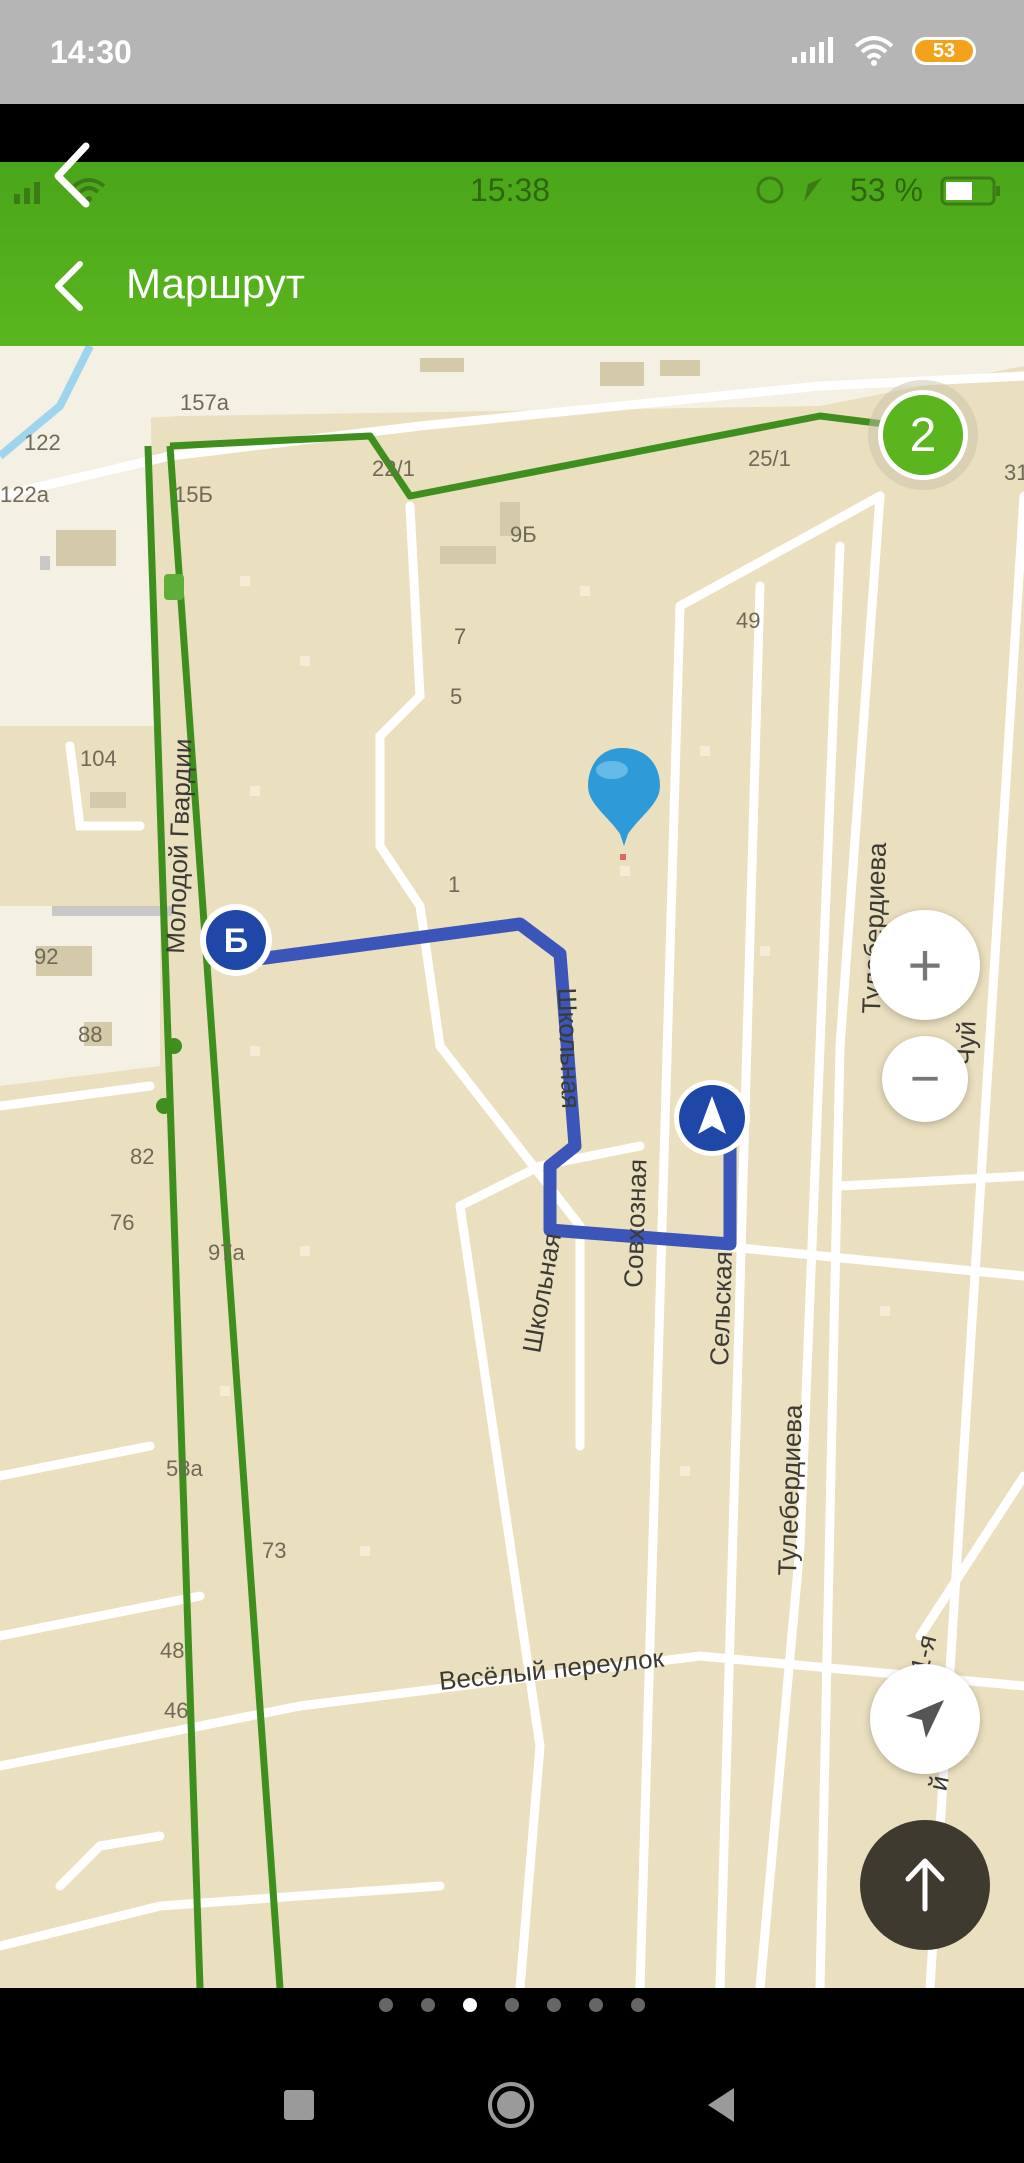  What do you see at coordinates (393, 468) in the screenshot?
I see `address-label: 22/1` at bounding box center [393, 468].